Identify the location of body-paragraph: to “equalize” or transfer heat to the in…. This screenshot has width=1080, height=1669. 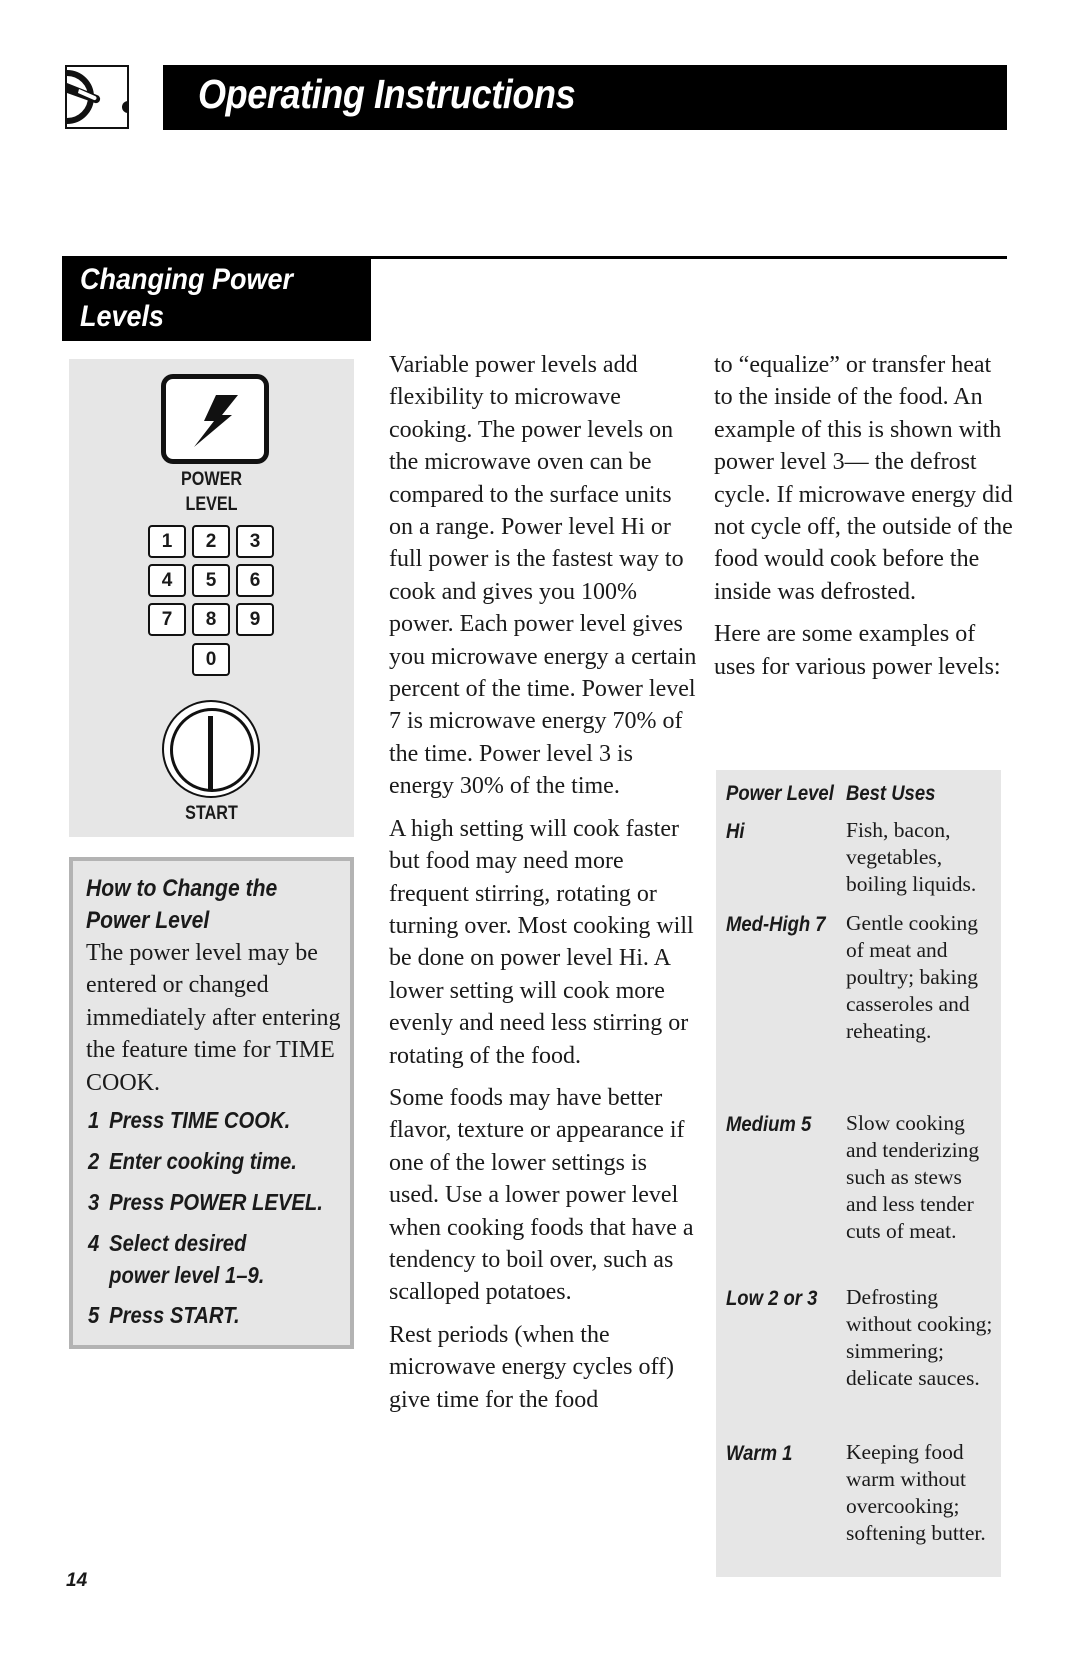
(863, 478).